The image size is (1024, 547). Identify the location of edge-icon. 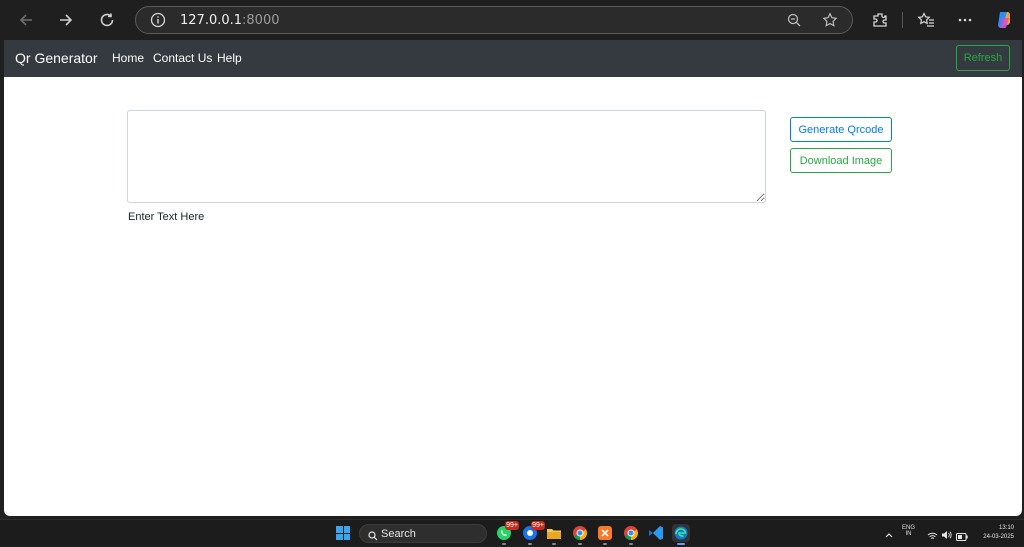
(681, 534).